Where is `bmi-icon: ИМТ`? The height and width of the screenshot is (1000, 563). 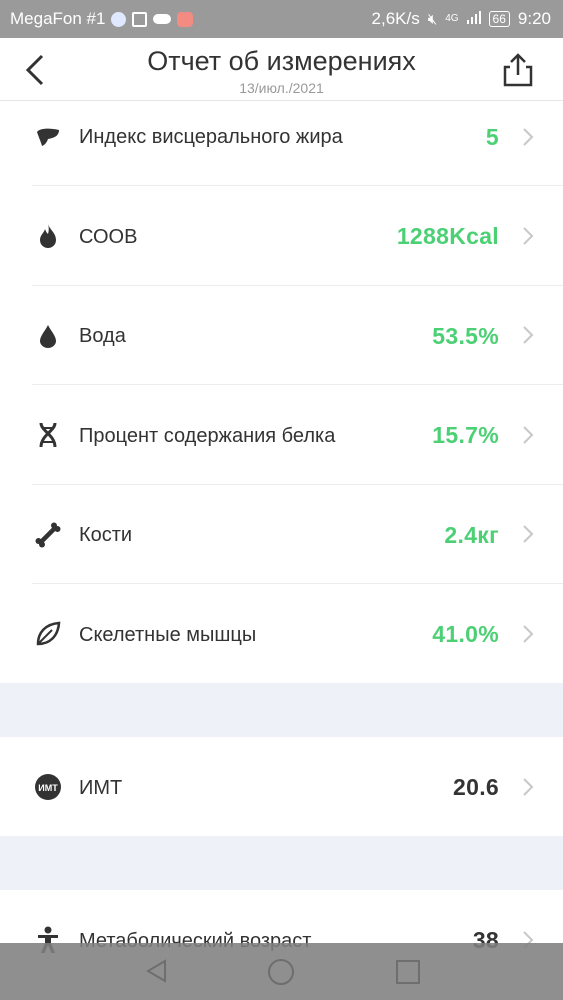 bmi-icon: ИМТ is located at coordinates (48, 787).